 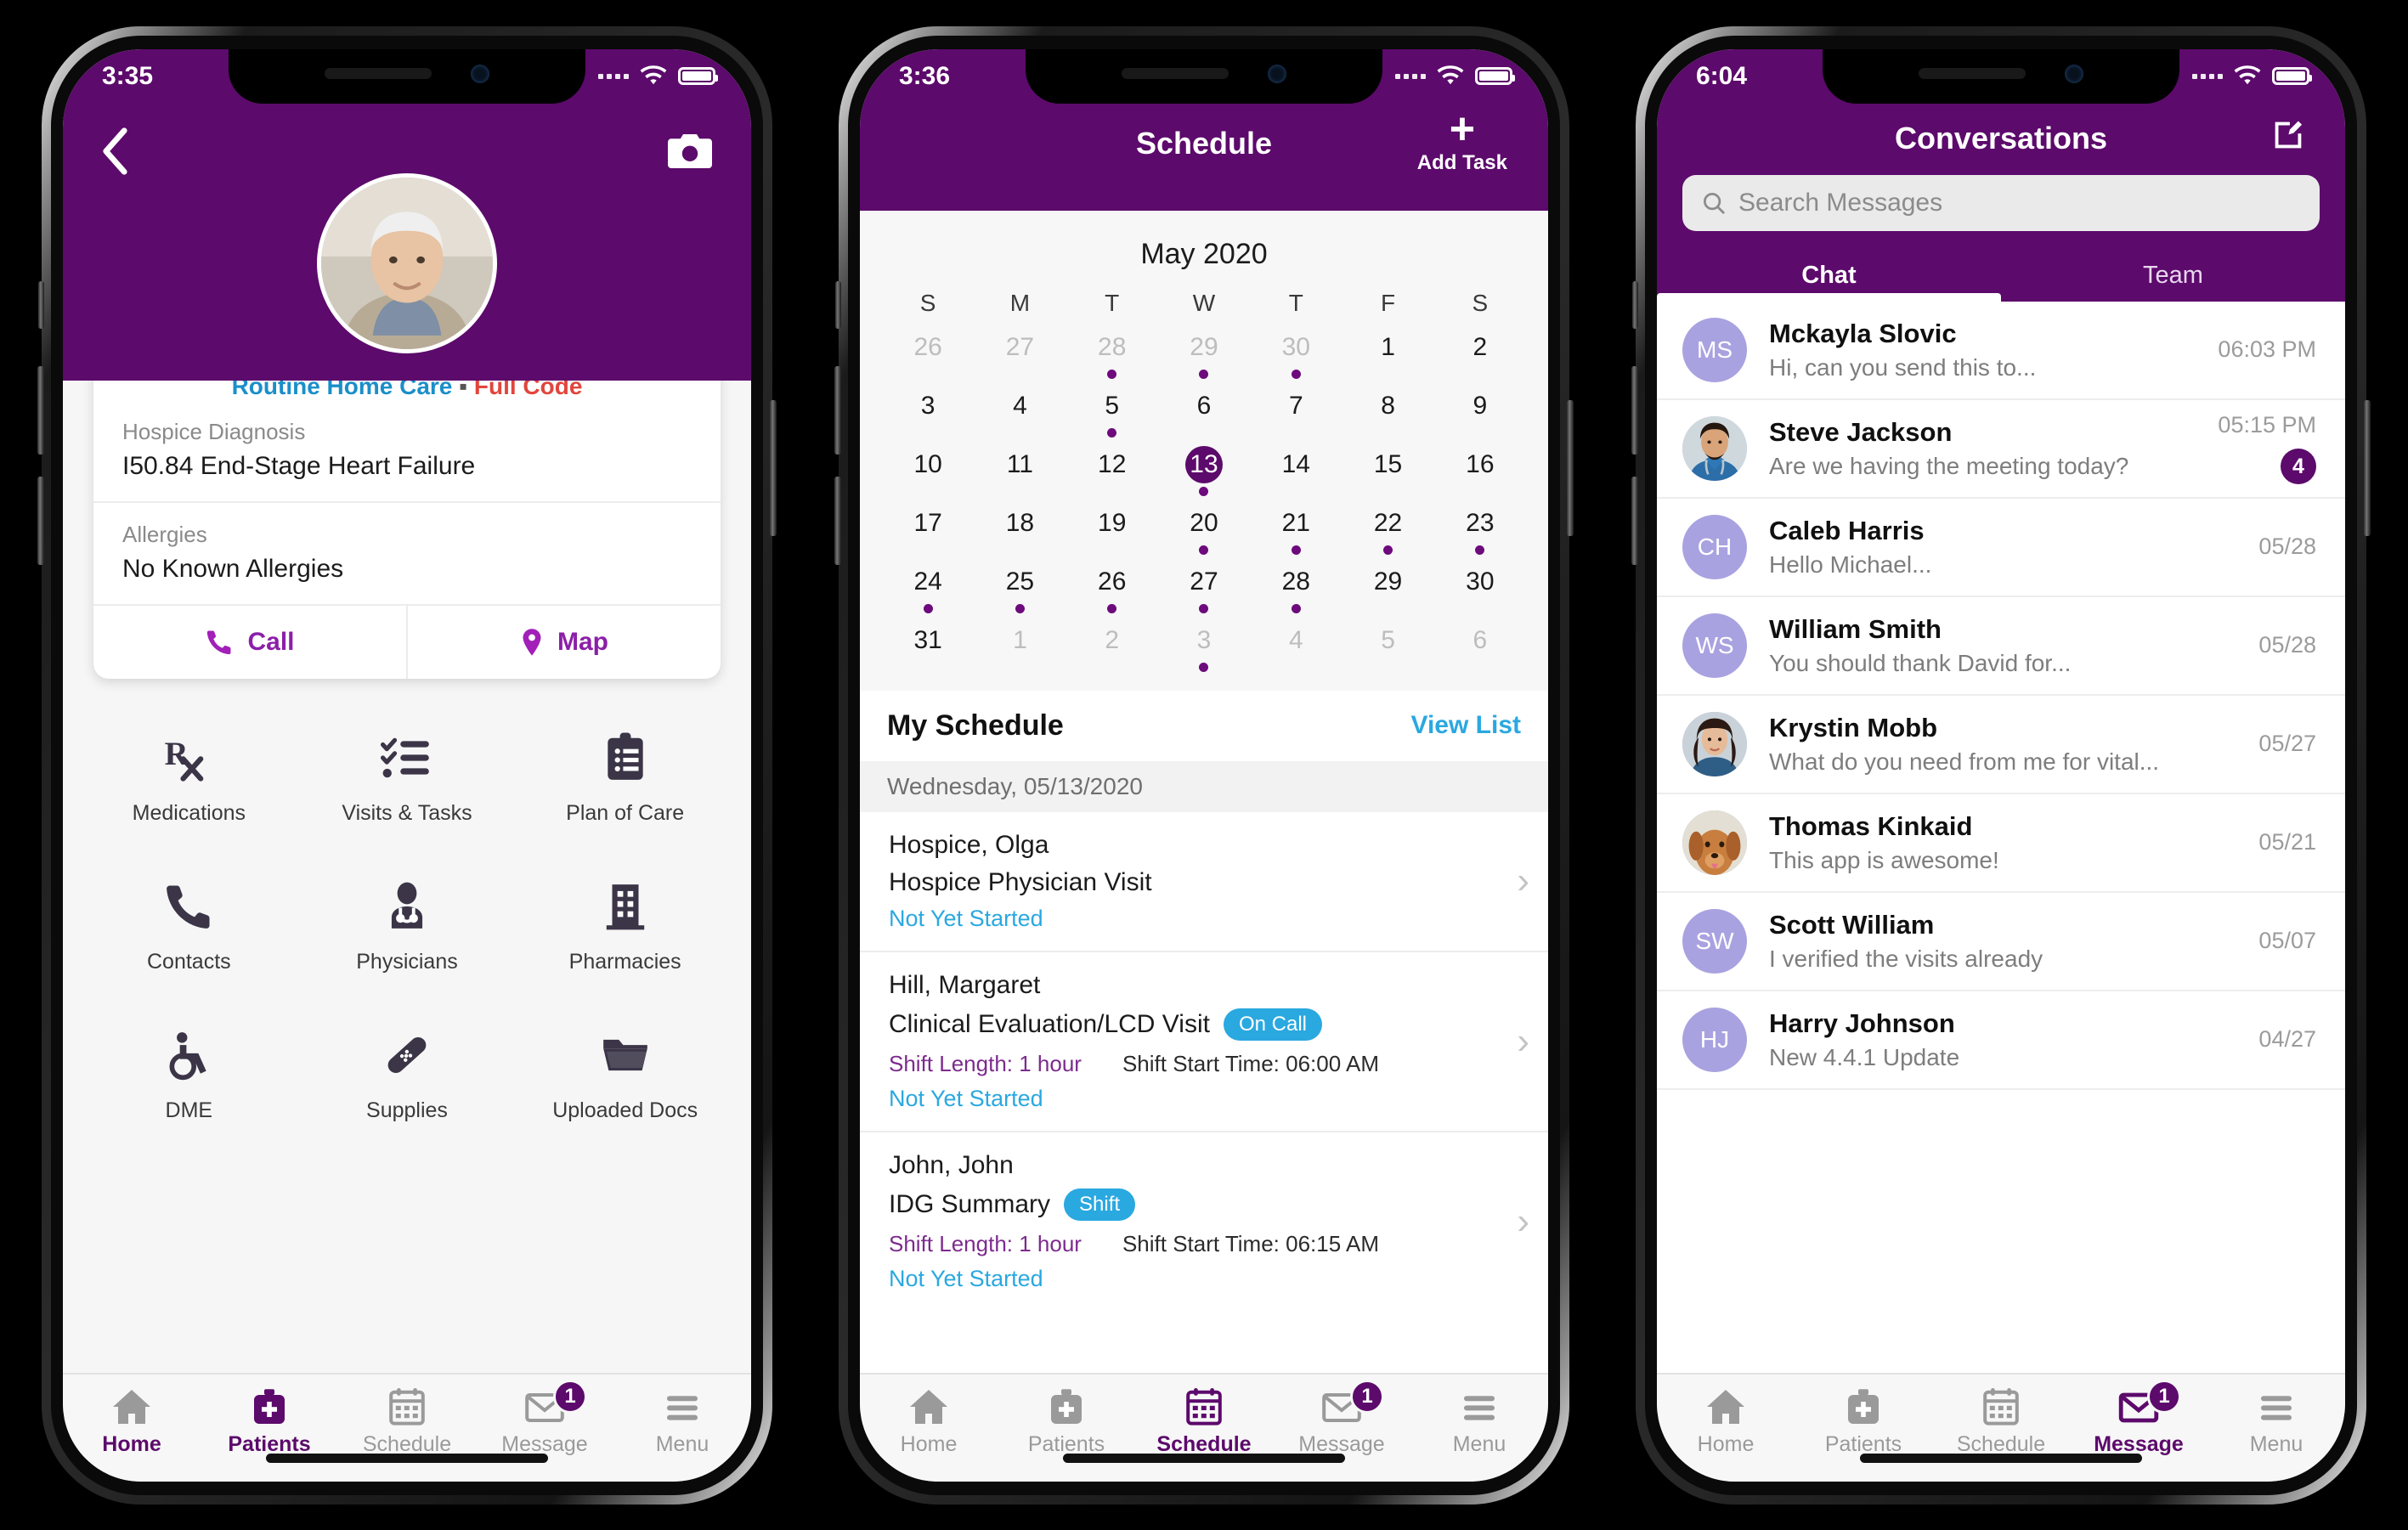 What do you see at coordinates (1296, 476) in the screenshot?
I see `calendar-day: 14` at bounding box center [1296, 476].